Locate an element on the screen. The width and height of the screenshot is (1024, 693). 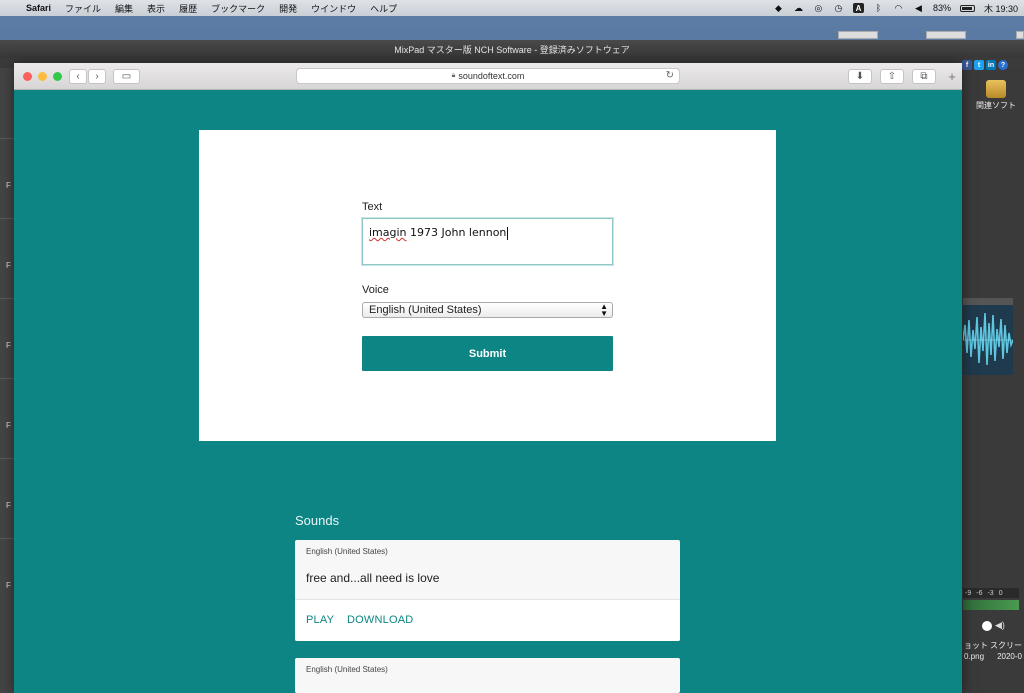
file-label: 2020-0 is located at coordinates (1009, 656).